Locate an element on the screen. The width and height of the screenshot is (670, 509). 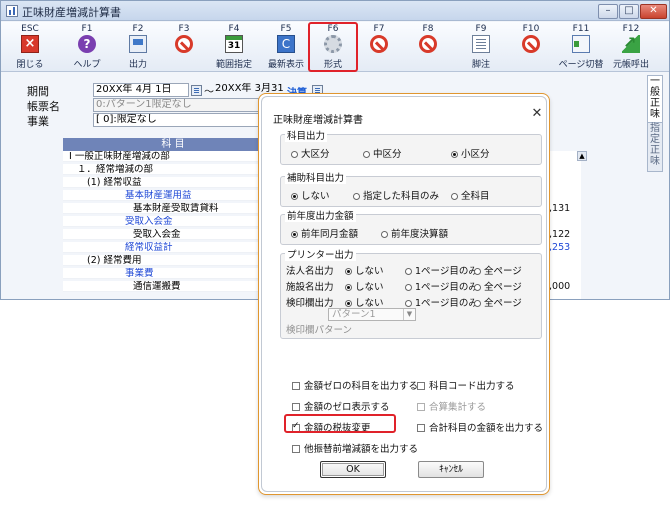
fkey-caption: 脚注 is located at coordinates (480, 65).